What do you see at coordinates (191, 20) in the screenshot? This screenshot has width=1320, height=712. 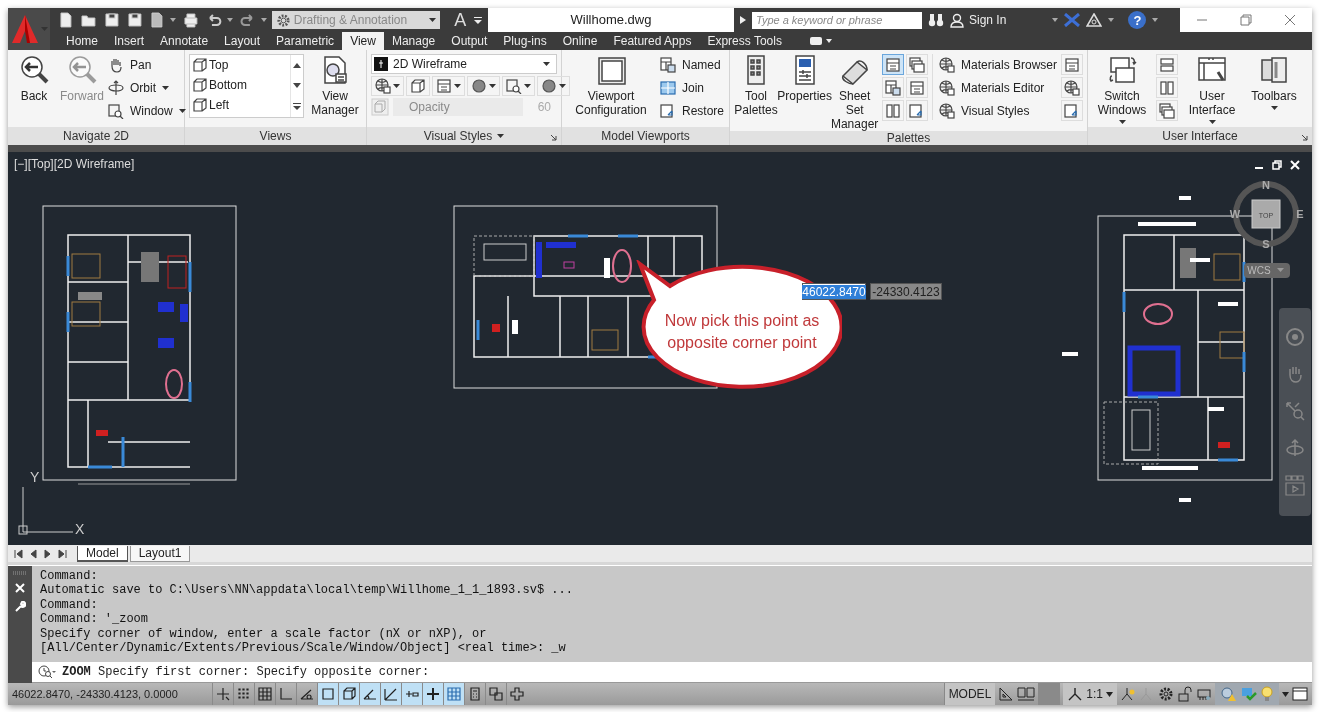 I see `printer-icon` at bounding box center [191, 20].